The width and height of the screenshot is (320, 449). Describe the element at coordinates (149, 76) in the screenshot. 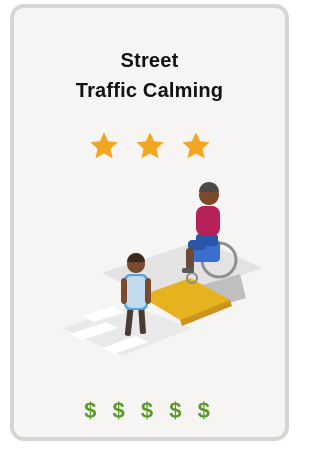

I see `card-title: Street Traffic Calming` at that location.